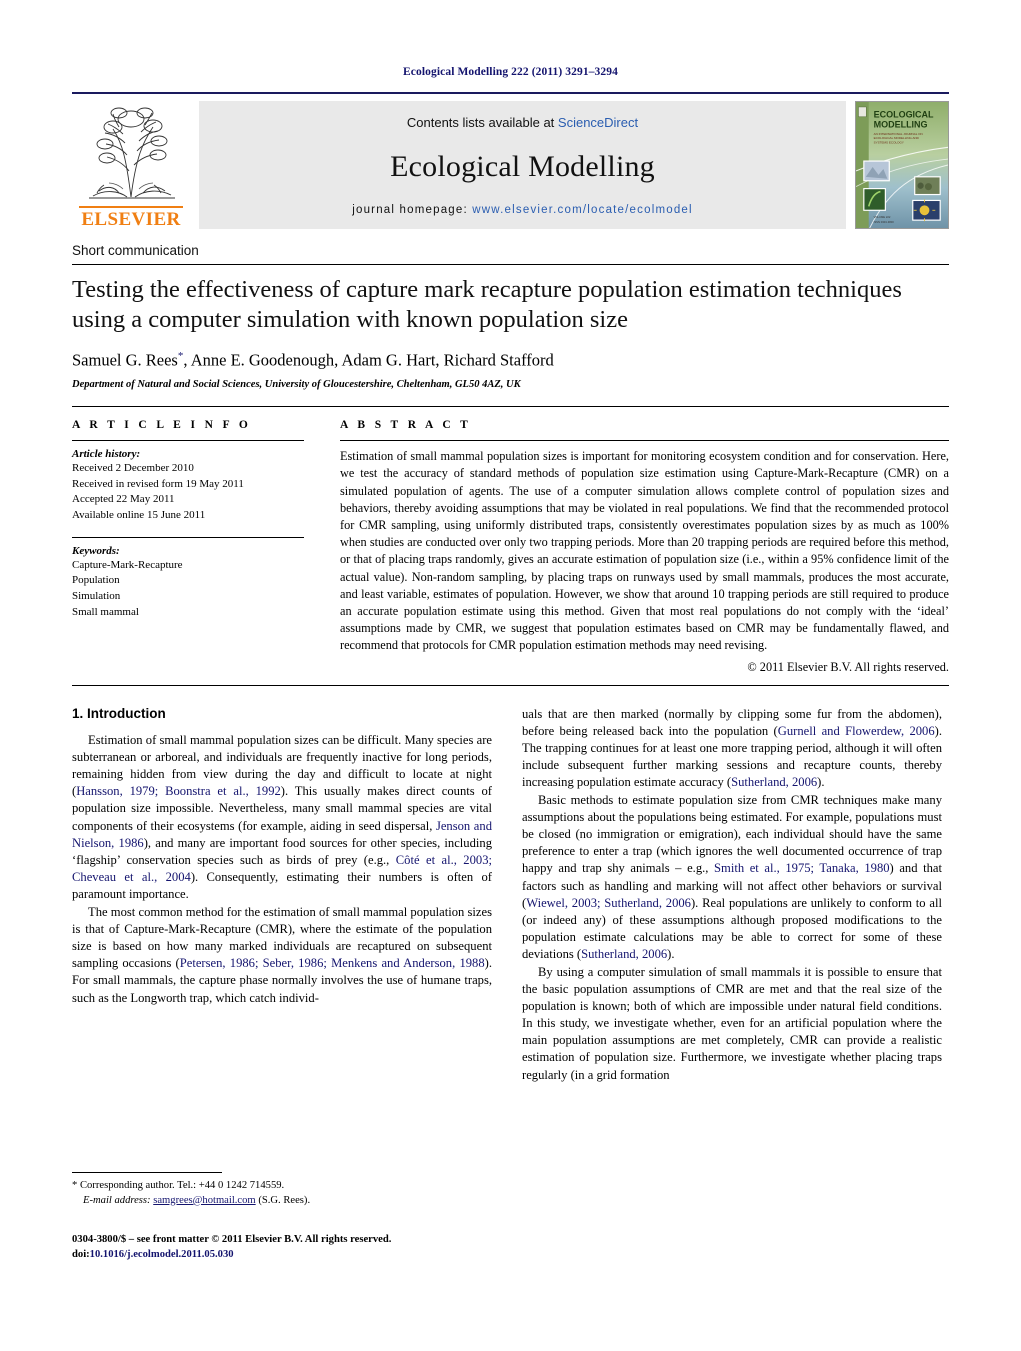 This screenshot has height=1351, width=1021. Describe the element at coordinates (135, 250) in the screenshot. I see `article-type-label: Short communication` at that location.